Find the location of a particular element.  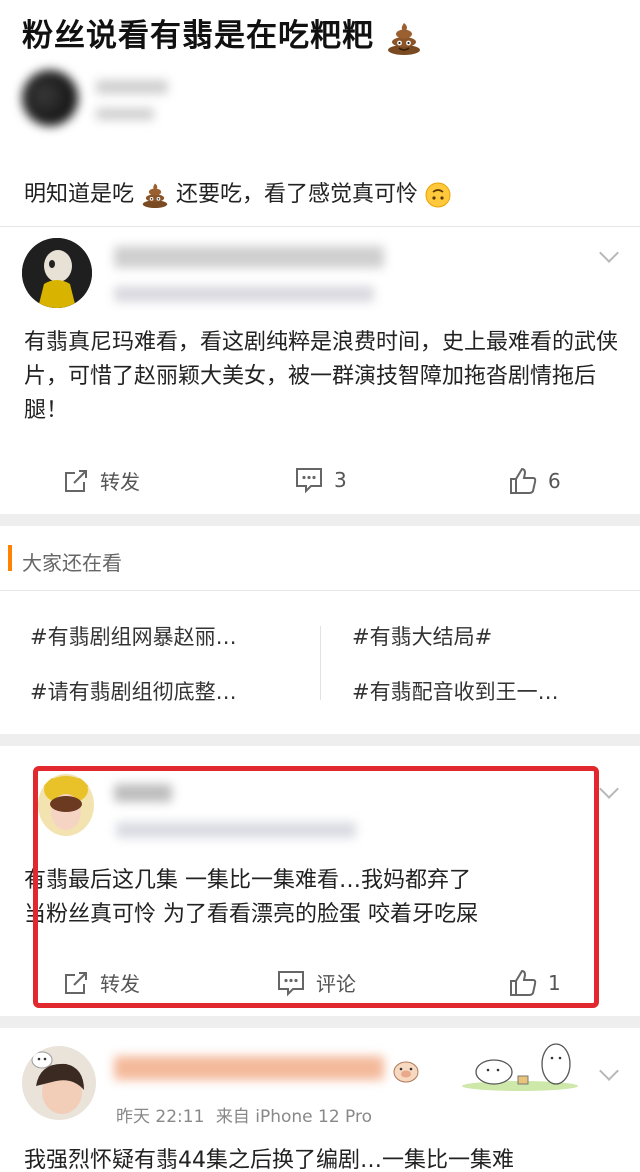

upside-down-face-emoji-icon is located at coordinates (438, 195).